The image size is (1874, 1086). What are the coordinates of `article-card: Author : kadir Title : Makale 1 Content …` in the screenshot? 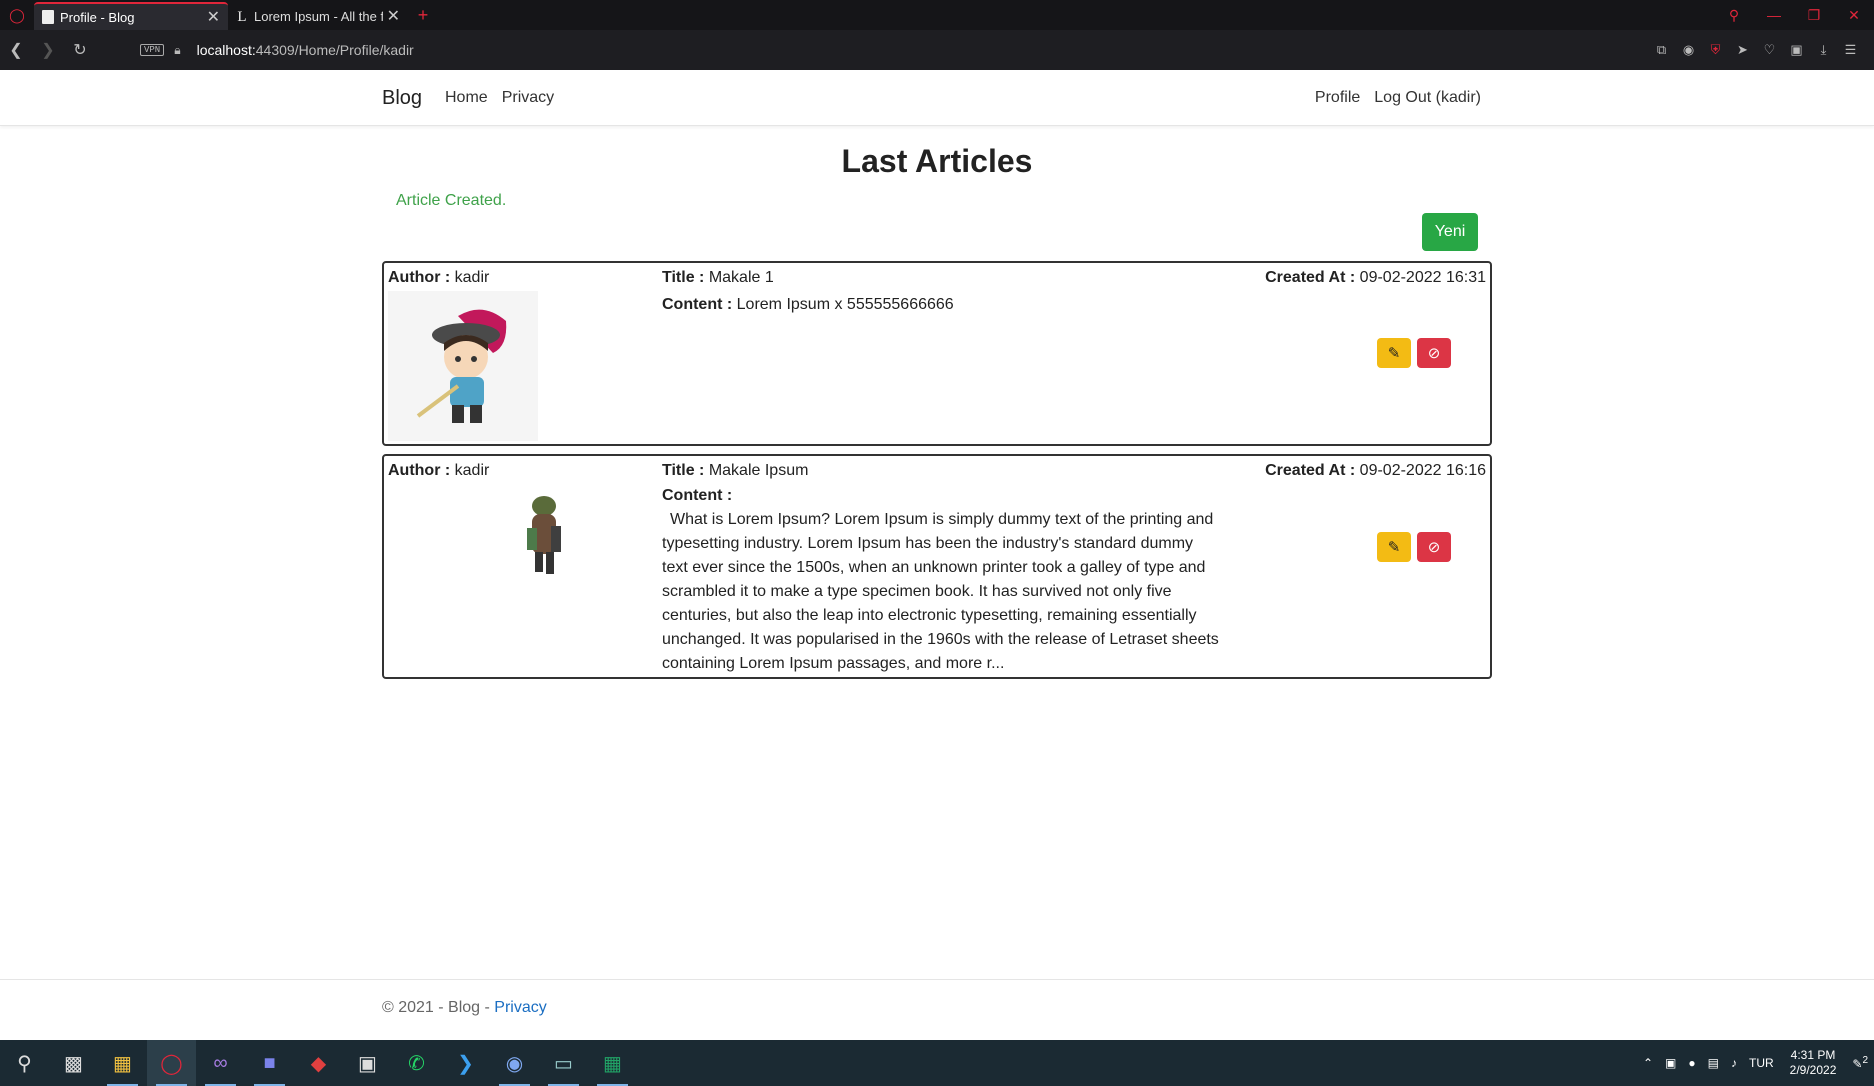 It's located at (937, 353).